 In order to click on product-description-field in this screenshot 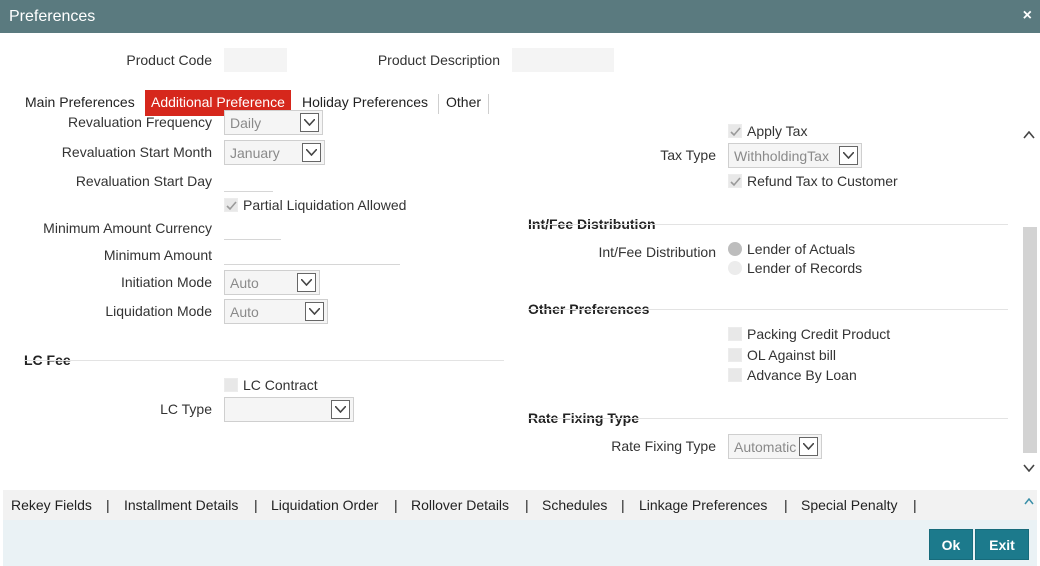, I will do `click(563, 60)`.